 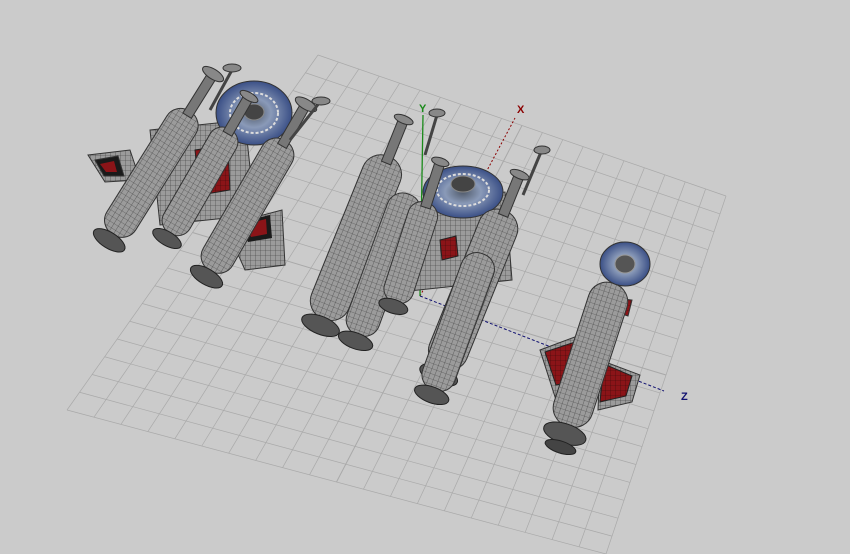 I want to click on center-radar-core, so click(x=463, y=184).